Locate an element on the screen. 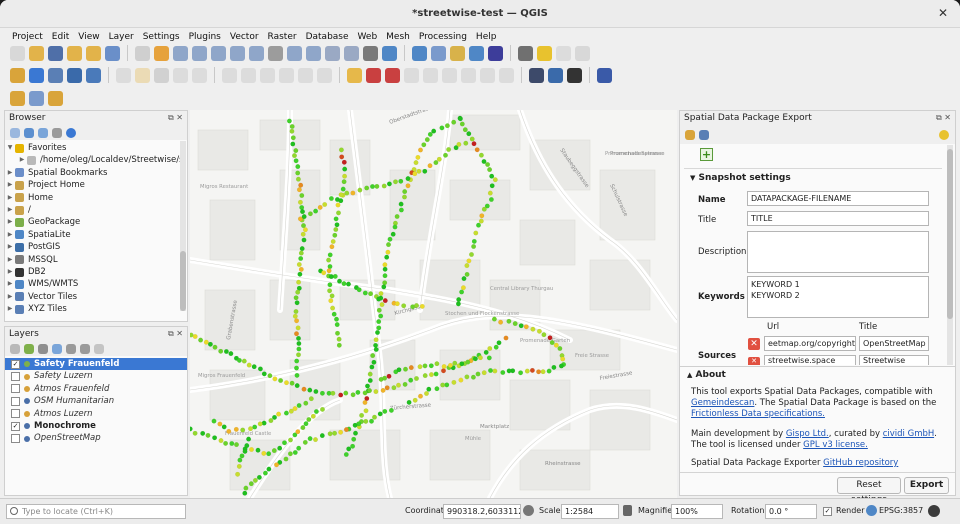  browser-item: ▶ SpatiaLite is located at coordinates (96, 235).